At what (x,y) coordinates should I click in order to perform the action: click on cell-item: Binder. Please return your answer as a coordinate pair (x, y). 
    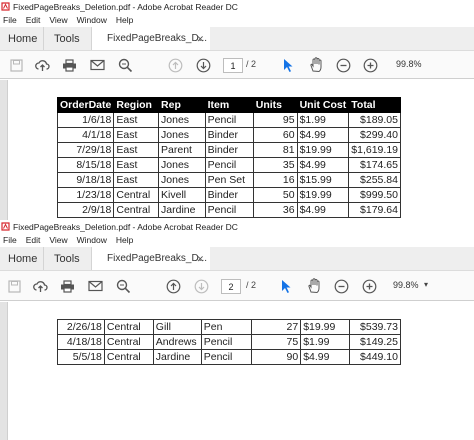
    Looking at the image, I should click on (229, 195).